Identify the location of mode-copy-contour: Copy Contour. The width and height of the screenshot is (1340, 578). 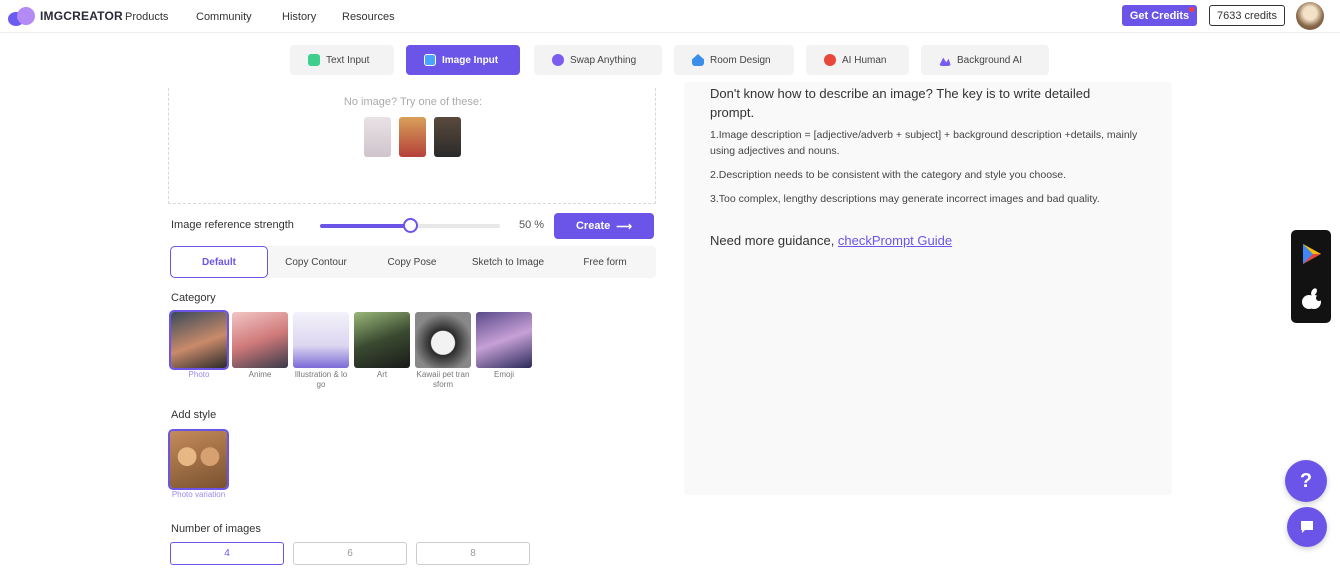
(316, 262).